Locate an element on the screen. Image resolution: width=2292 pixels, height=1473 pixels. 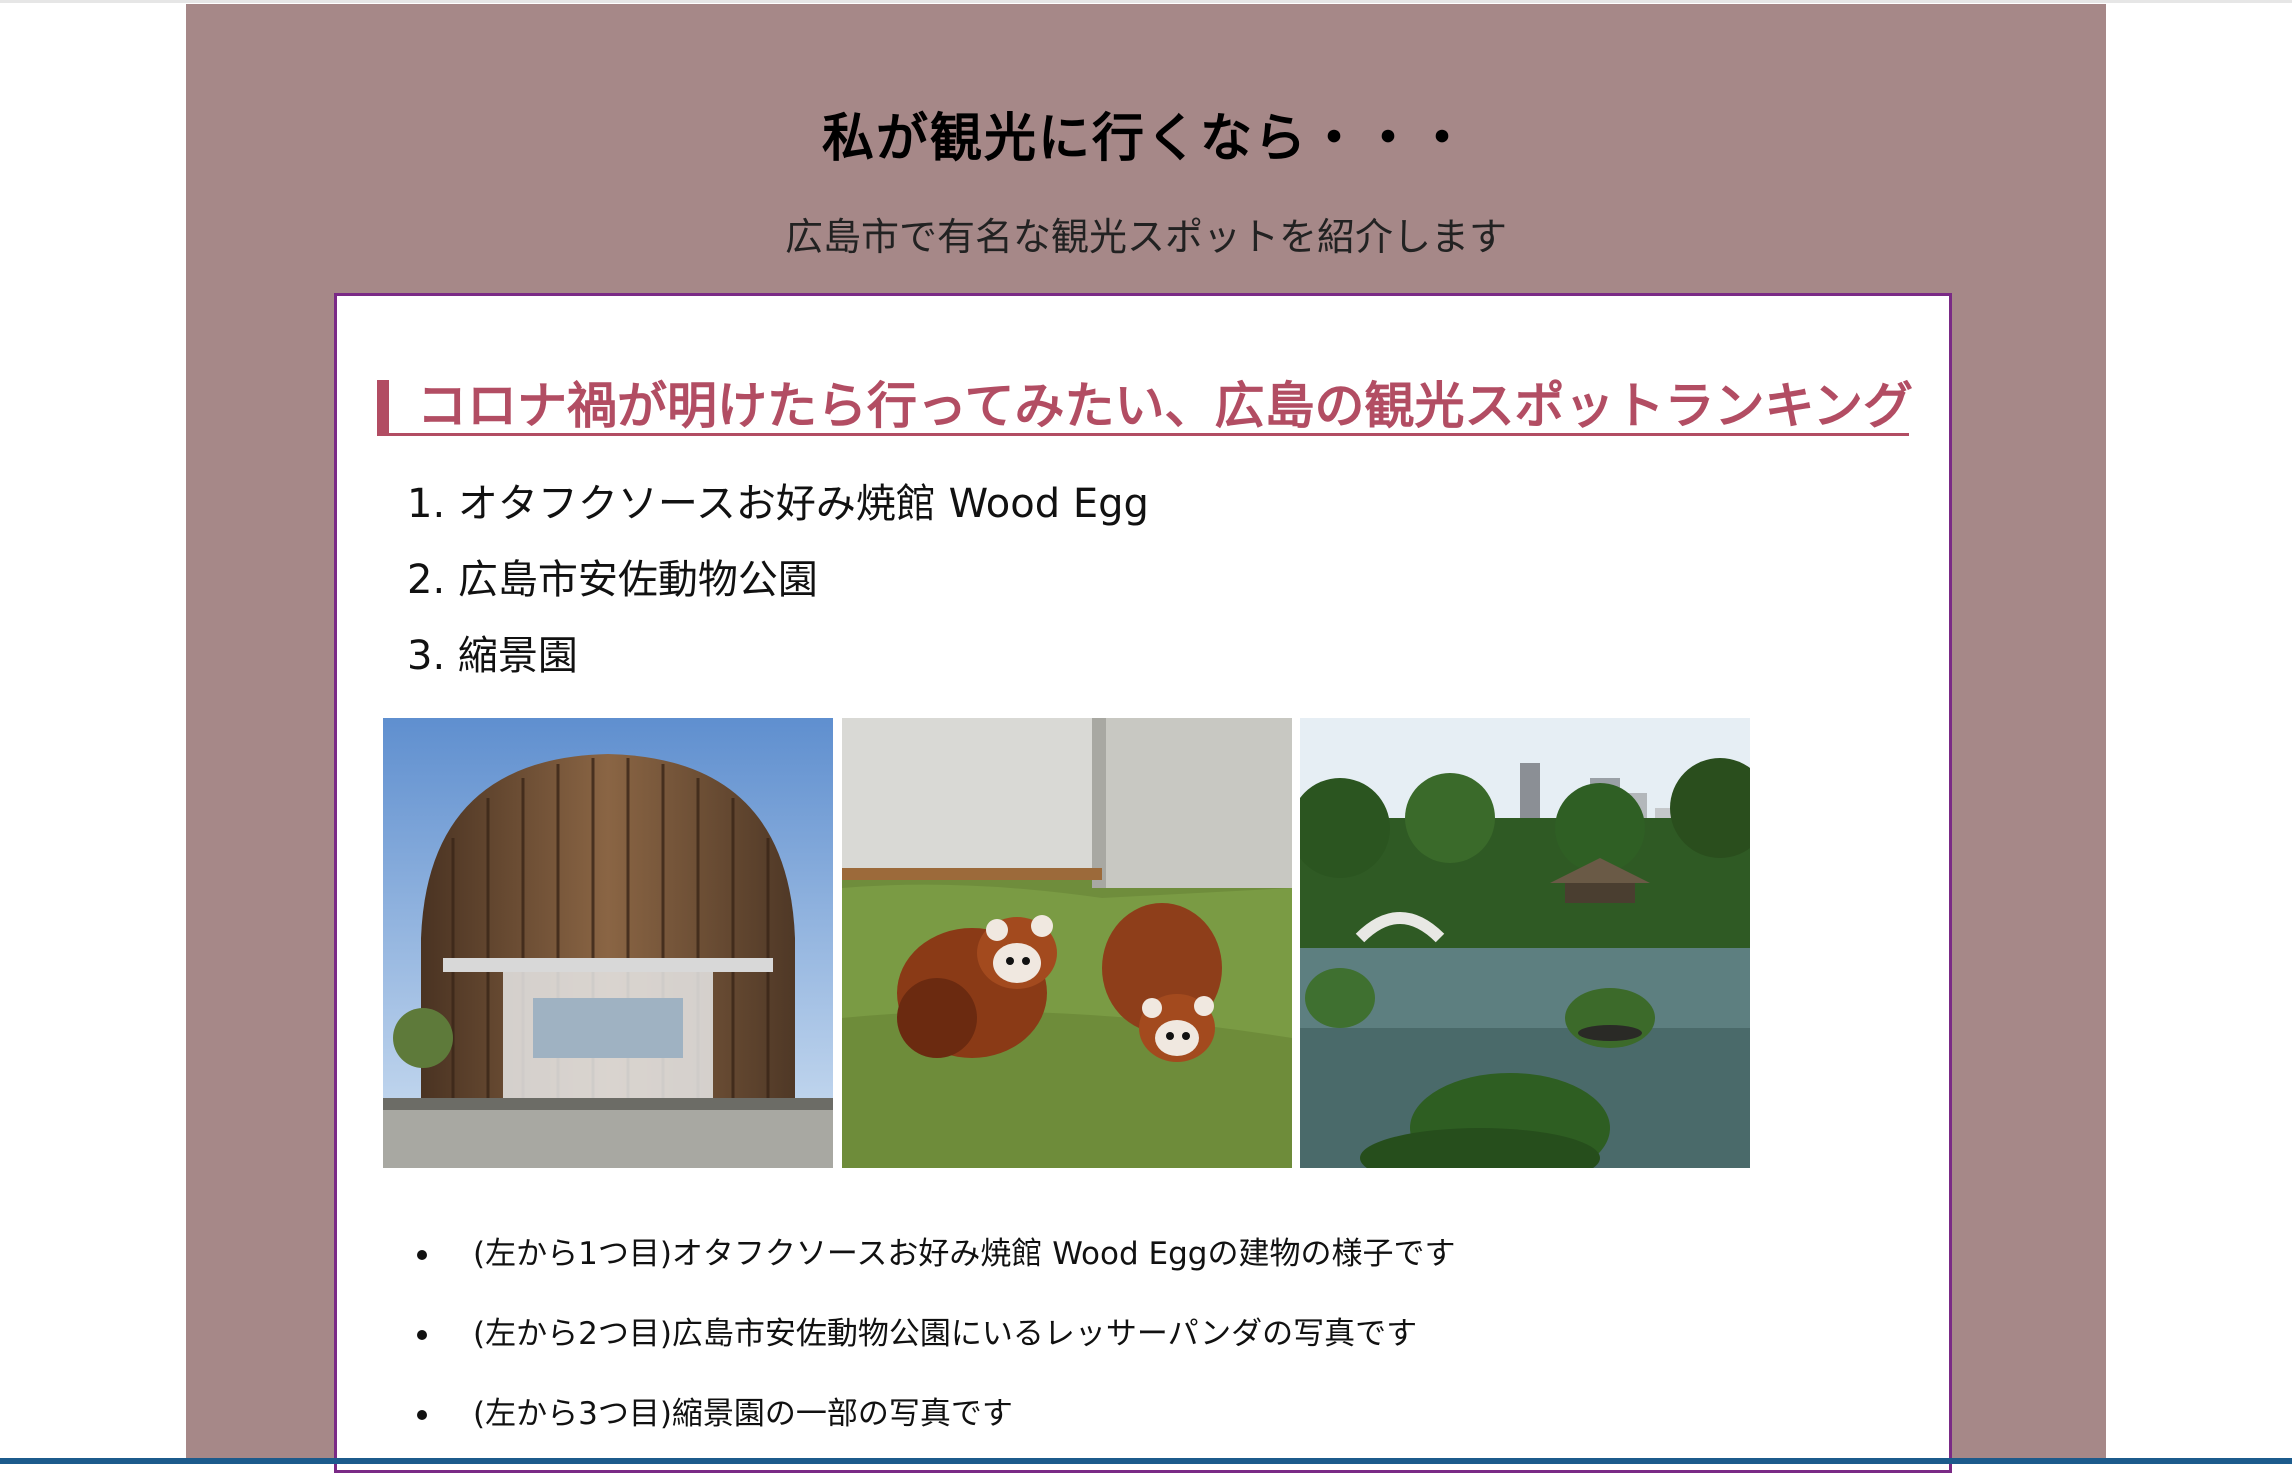
shukkeien-garden-photo is located at coordinates (1525, 943).